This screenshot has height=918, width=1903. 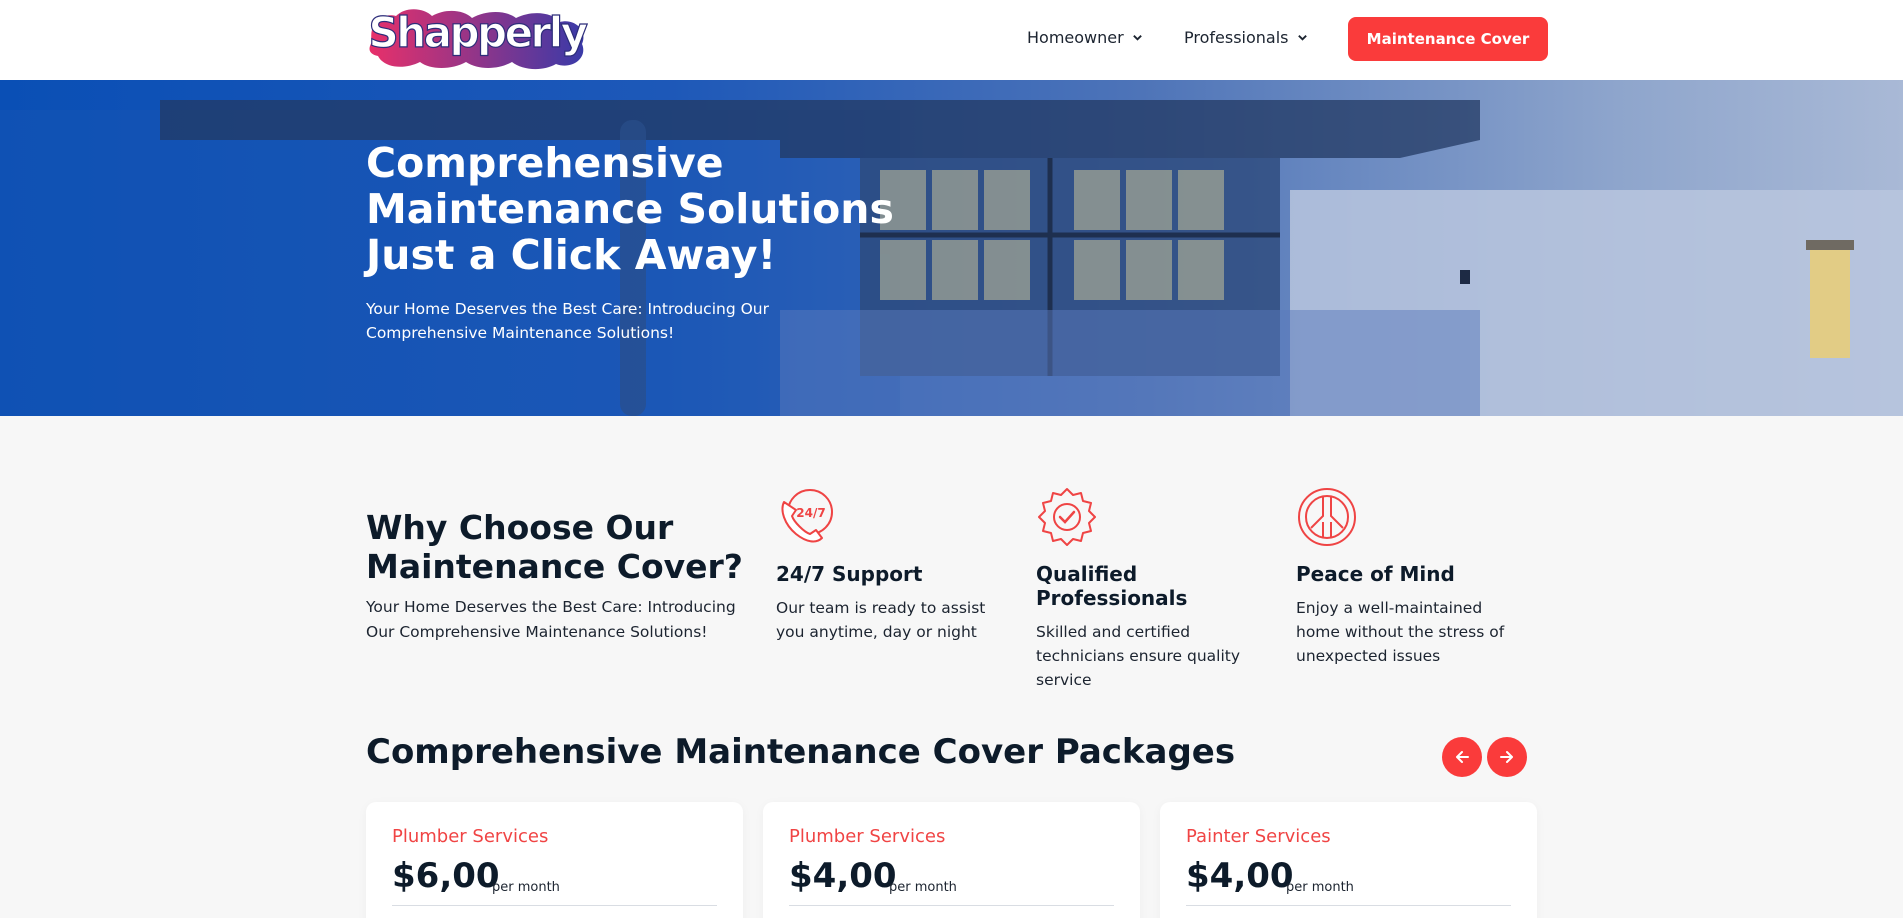 I want to click on package-card: Painter Services $4,00 per month, so click(x=1348, y=860).